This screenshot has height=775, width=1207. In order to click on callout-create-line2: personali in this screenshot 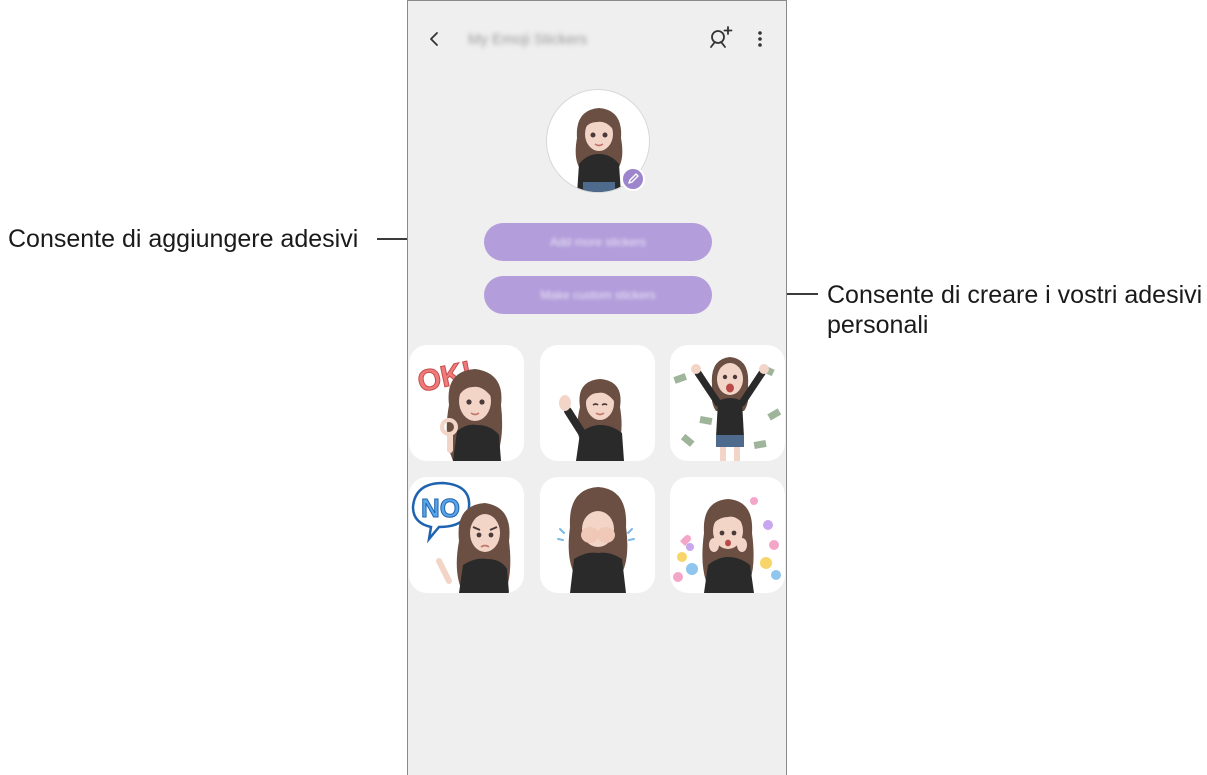, I will do `click(878, 325)`.